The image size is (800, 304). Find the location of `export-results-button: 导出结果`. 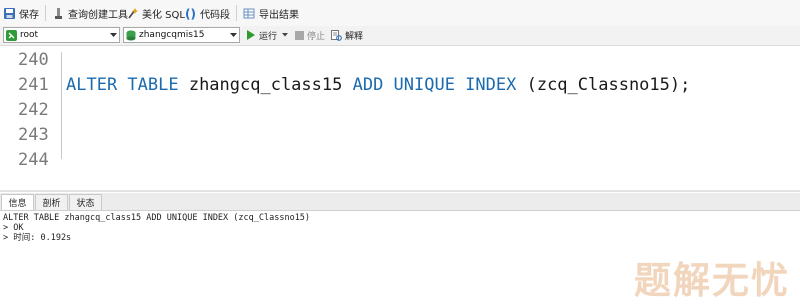

export-results-button: 导出结果 is located at coordinates (271, 13).